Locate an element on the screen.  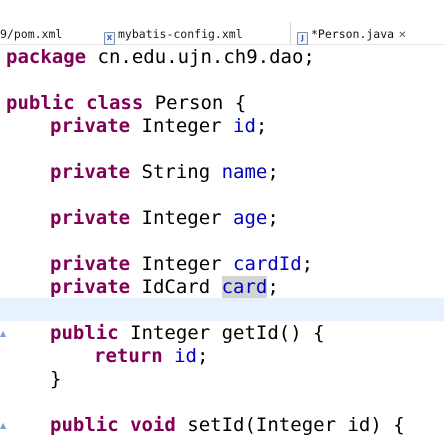
package-name: cn.edu.ujn.ch9.dao; is located at coordinates (200, 57).